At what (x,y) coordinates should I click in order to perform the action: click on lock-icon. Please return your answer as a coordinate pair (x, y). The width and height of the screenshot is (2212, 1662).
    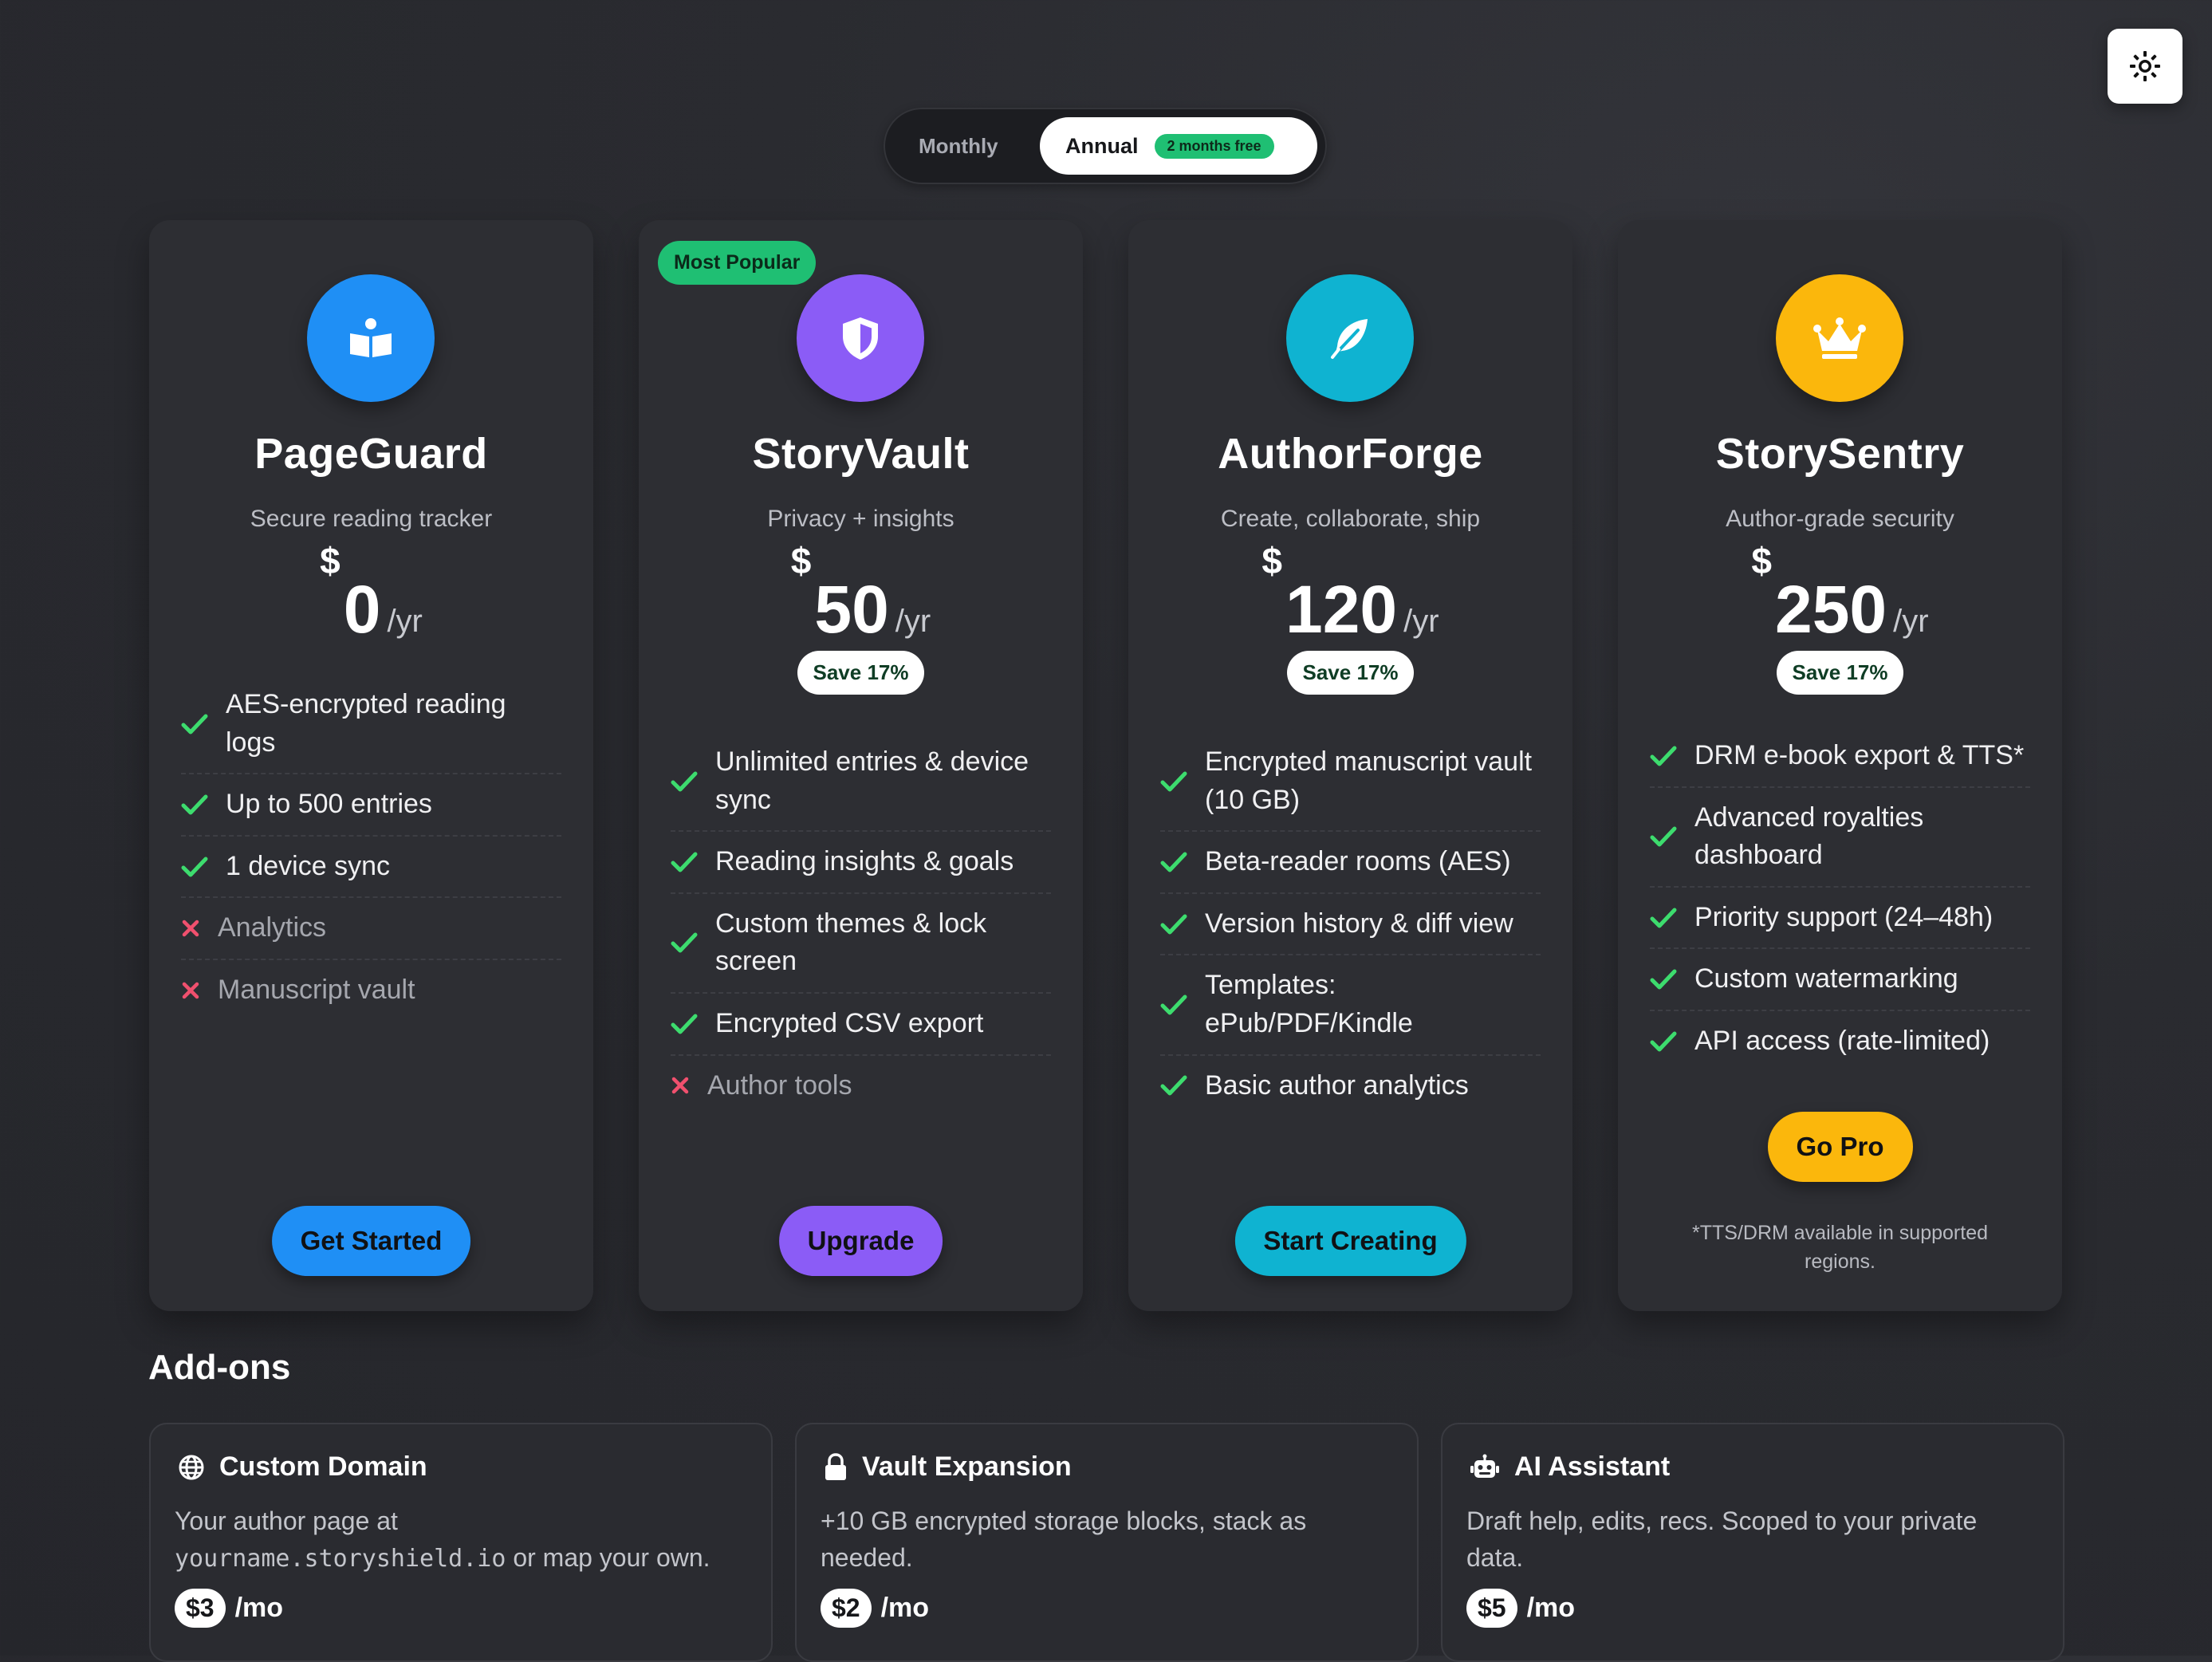
    Looking at the image, I should click on (835, 1466).